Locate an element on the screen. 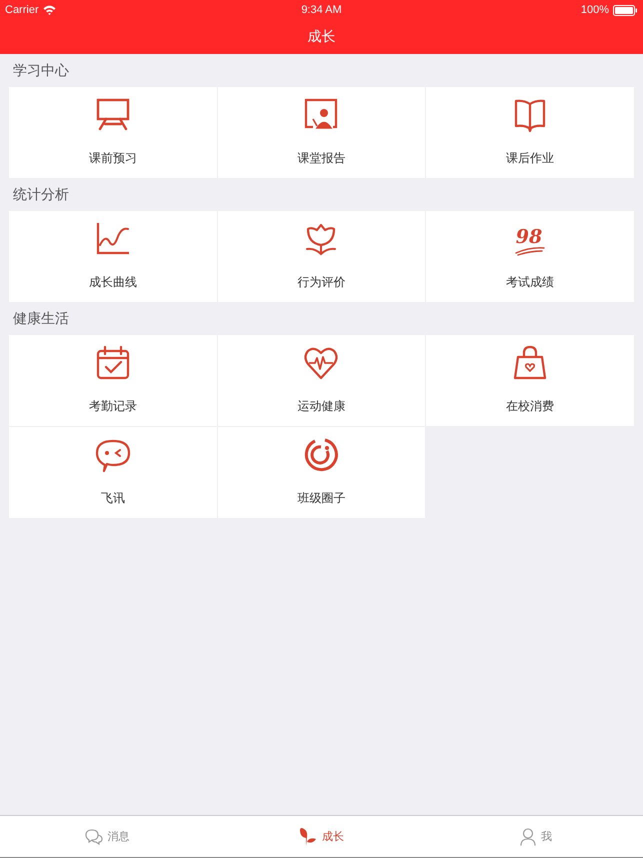 Image resolution: width=643 pixels, height=858 pixels. feature-tile: 课堂报告 is located at coordinates (322, 132).